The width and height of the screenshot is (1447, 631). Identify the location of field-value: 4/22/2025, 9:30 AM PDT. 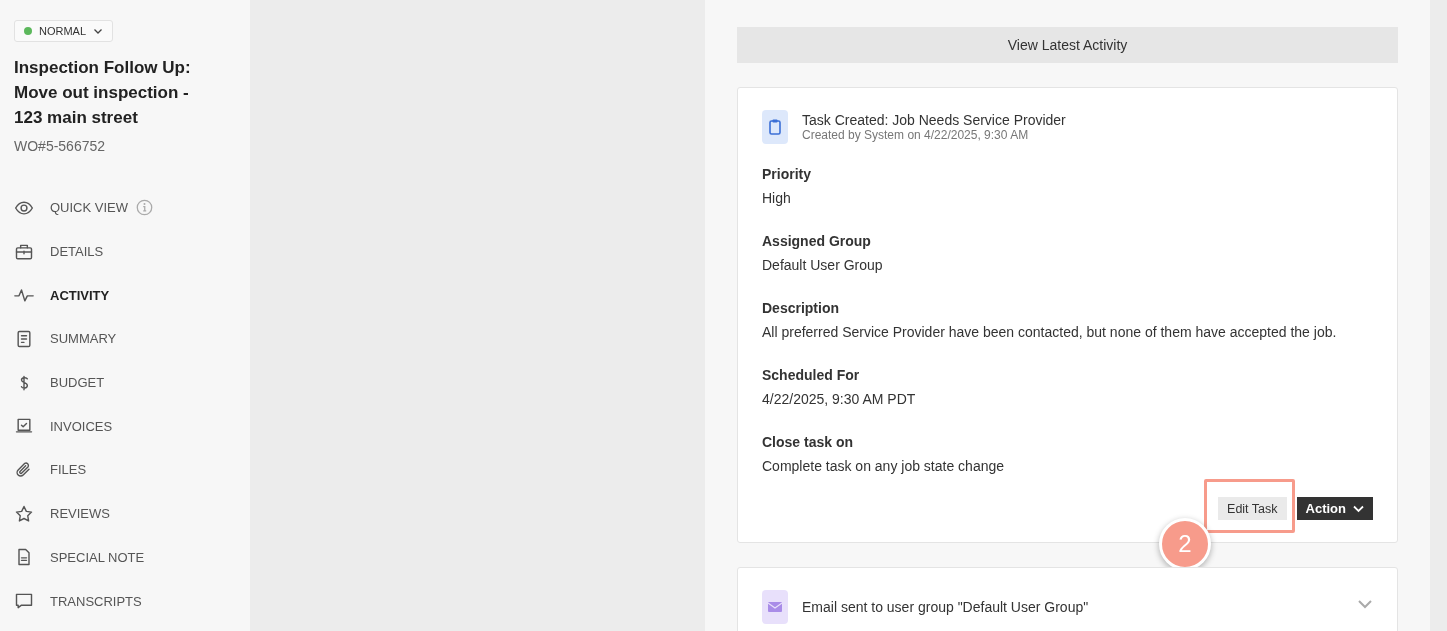
(839, 399).